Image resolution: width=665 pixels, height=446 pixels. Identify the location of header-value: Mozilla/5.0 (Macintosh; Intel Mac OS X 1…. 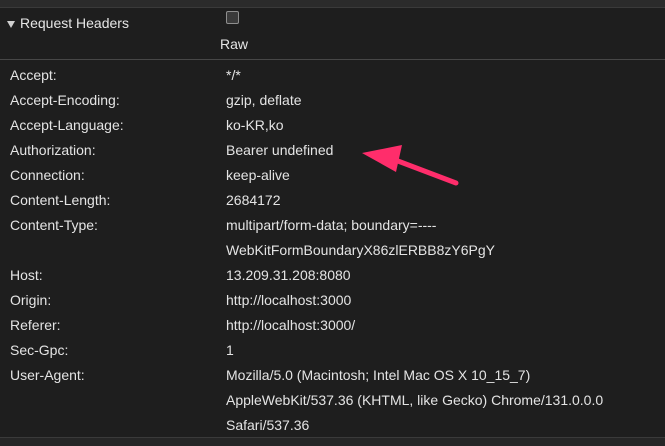
(441, 400).